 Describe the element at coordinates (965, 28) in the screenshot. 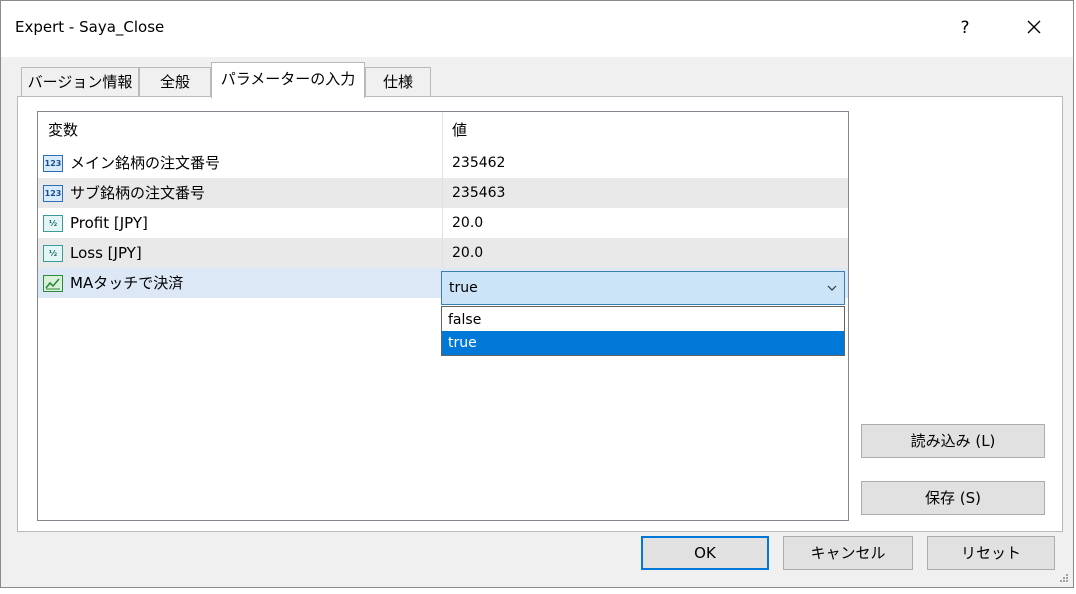

I see `help-button: ?` at that location.